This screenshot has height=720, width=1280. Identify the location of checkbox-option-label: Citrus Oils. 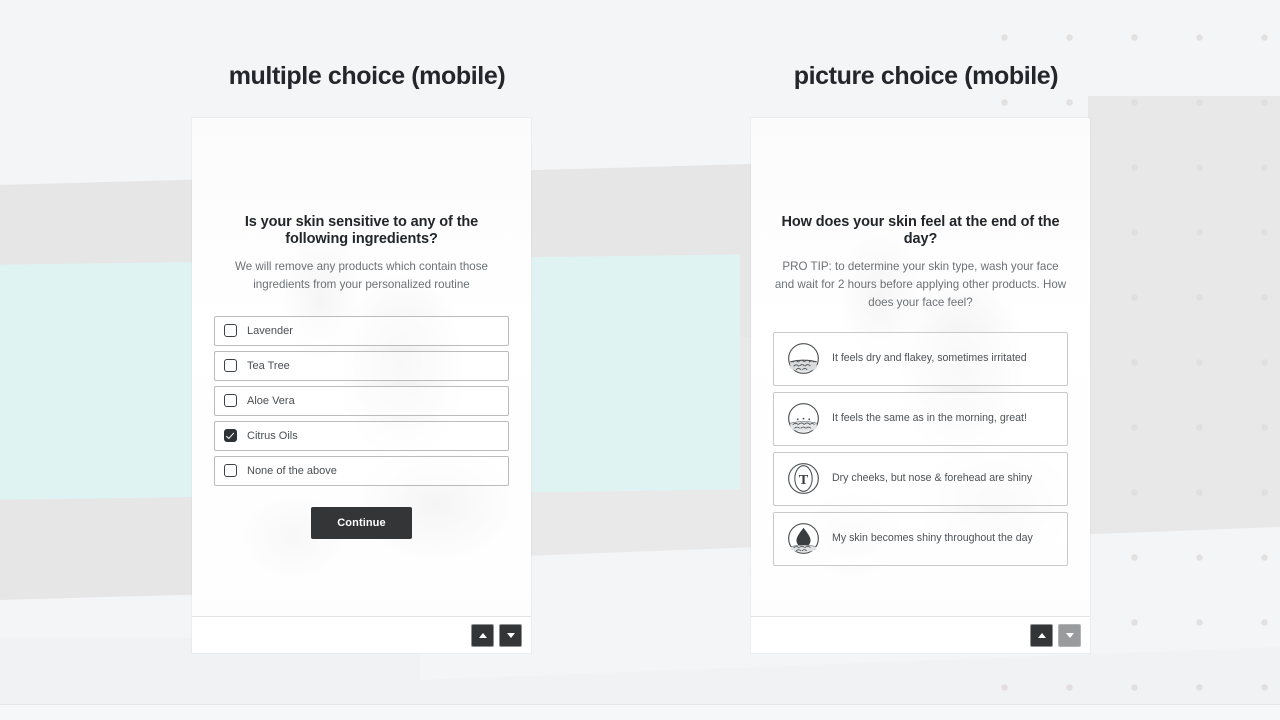
(272, 435).